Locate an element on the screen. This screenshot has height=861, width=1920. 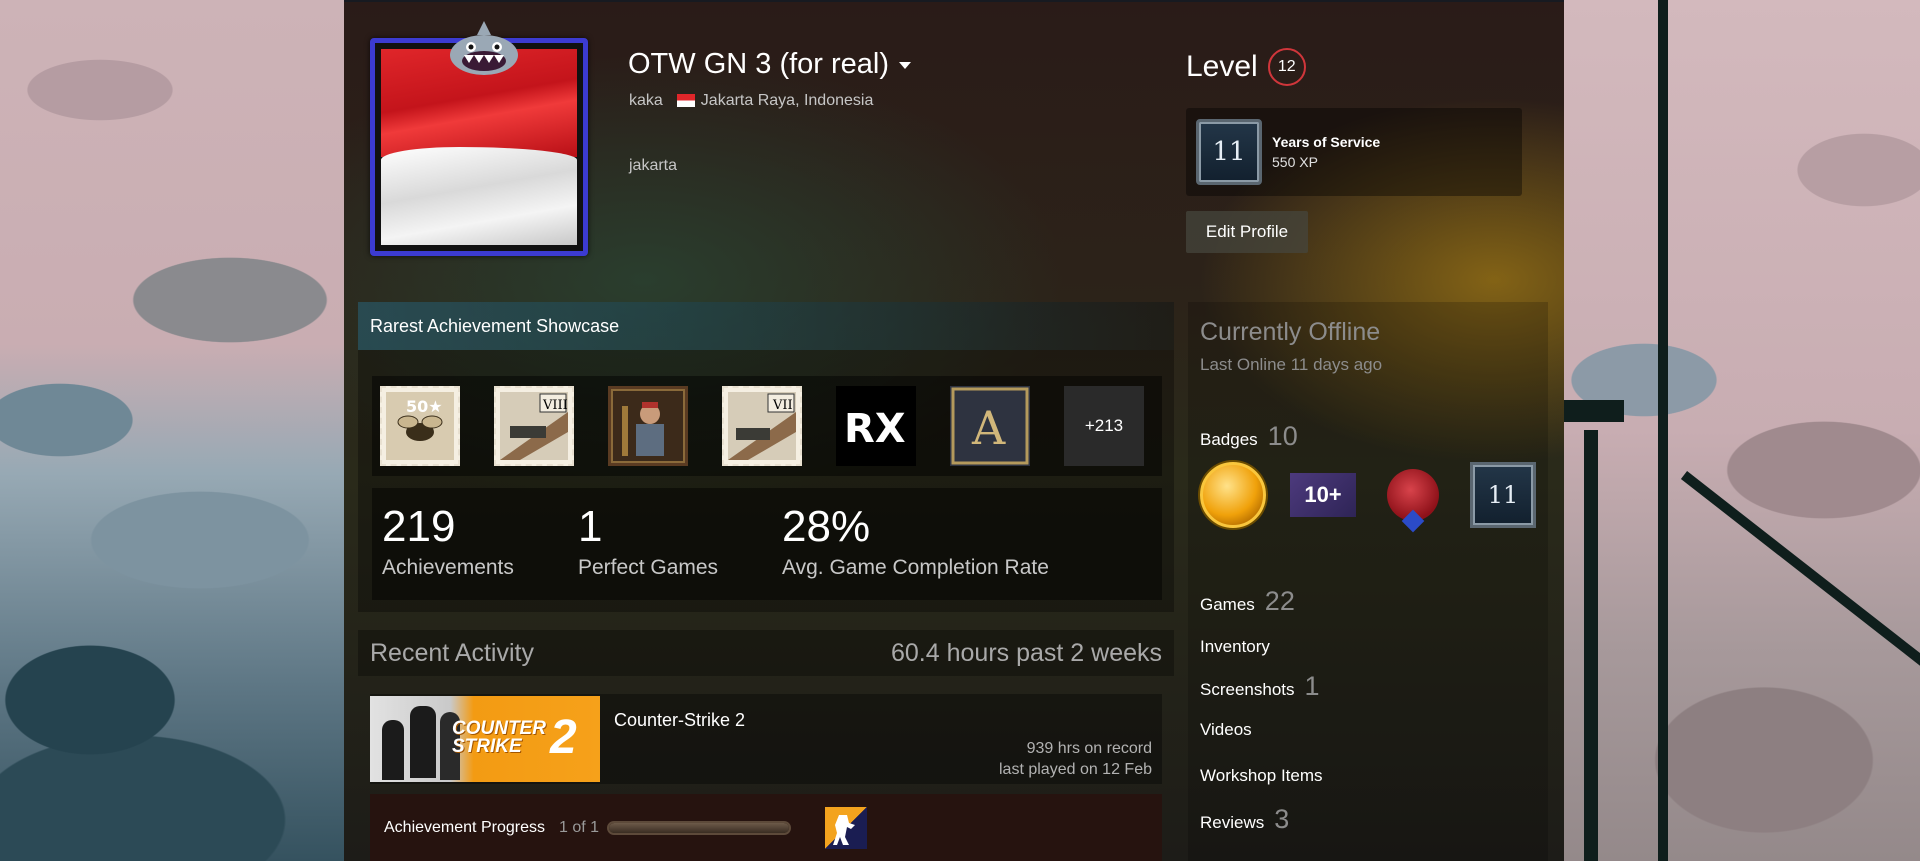
coin-shape is located at coordinates (1233, 495).